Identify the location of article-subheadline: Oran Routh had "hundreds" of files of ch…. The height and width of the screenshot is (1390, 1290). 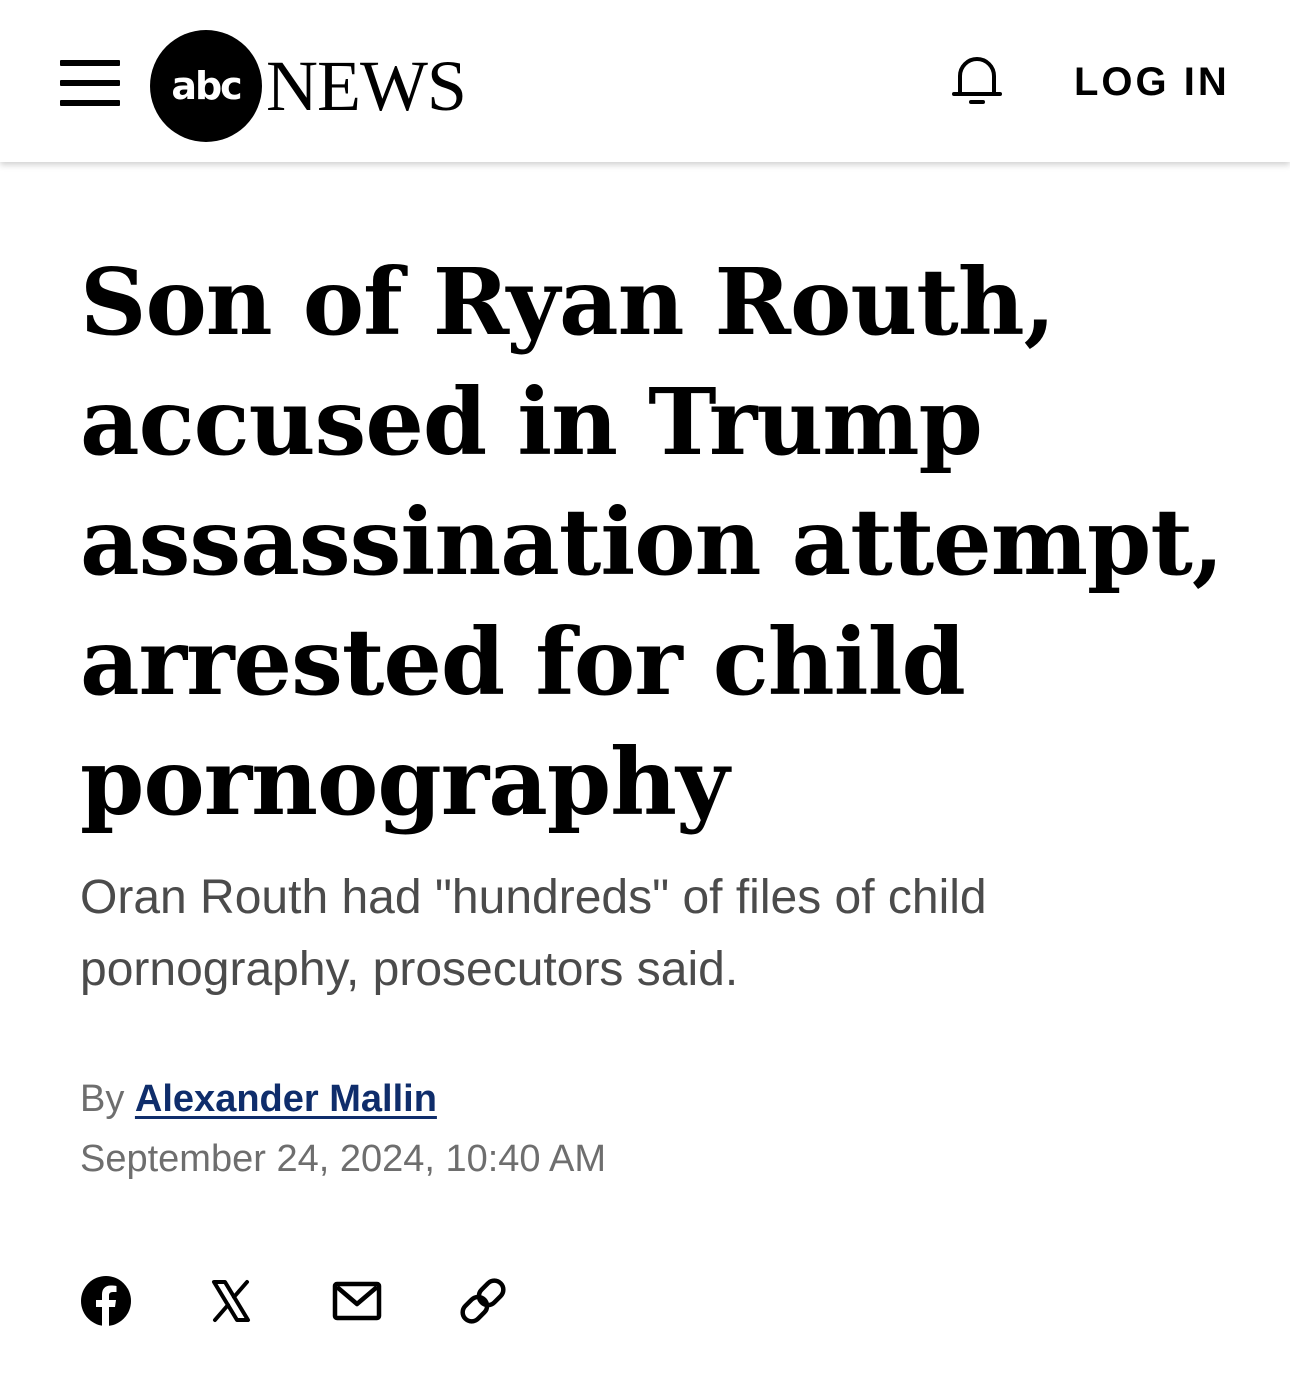
(533, 933).